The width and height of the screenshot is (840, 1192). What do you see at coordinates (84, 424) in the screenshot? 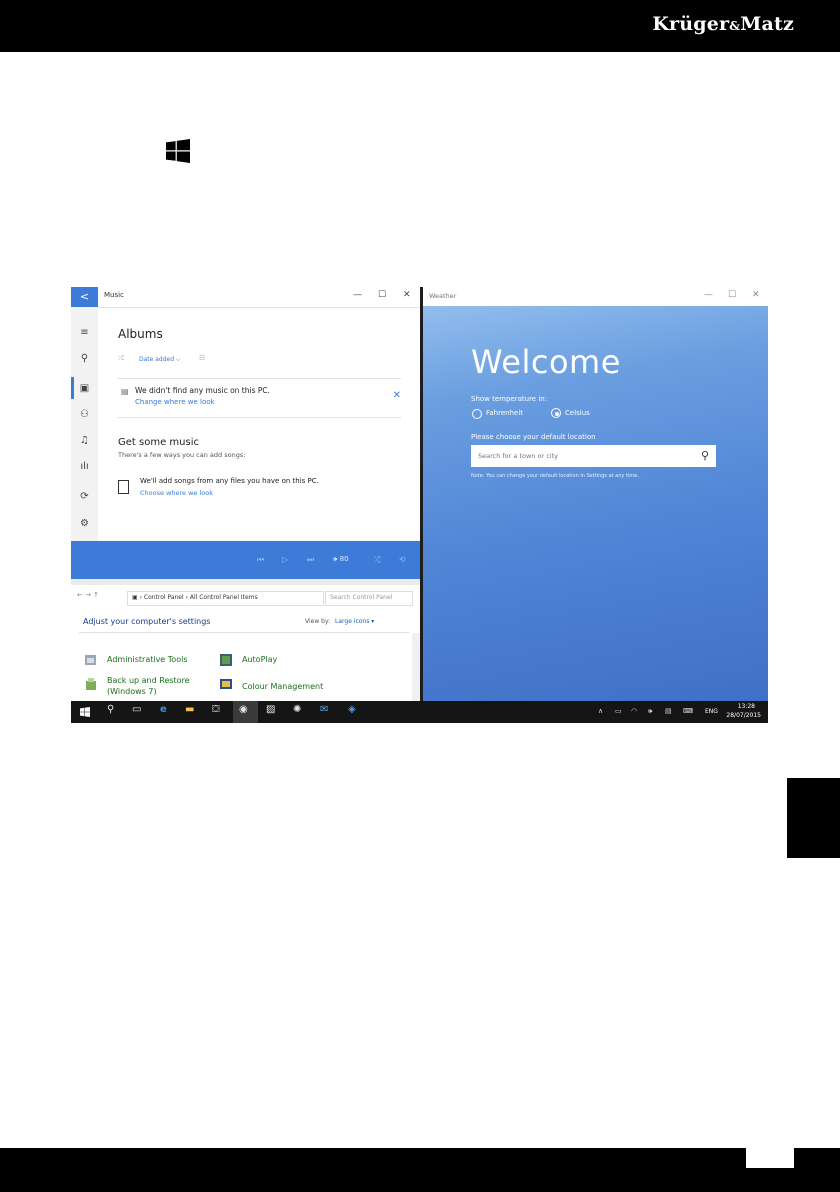
I see `nav-rail` at bounding box center [84, 424].